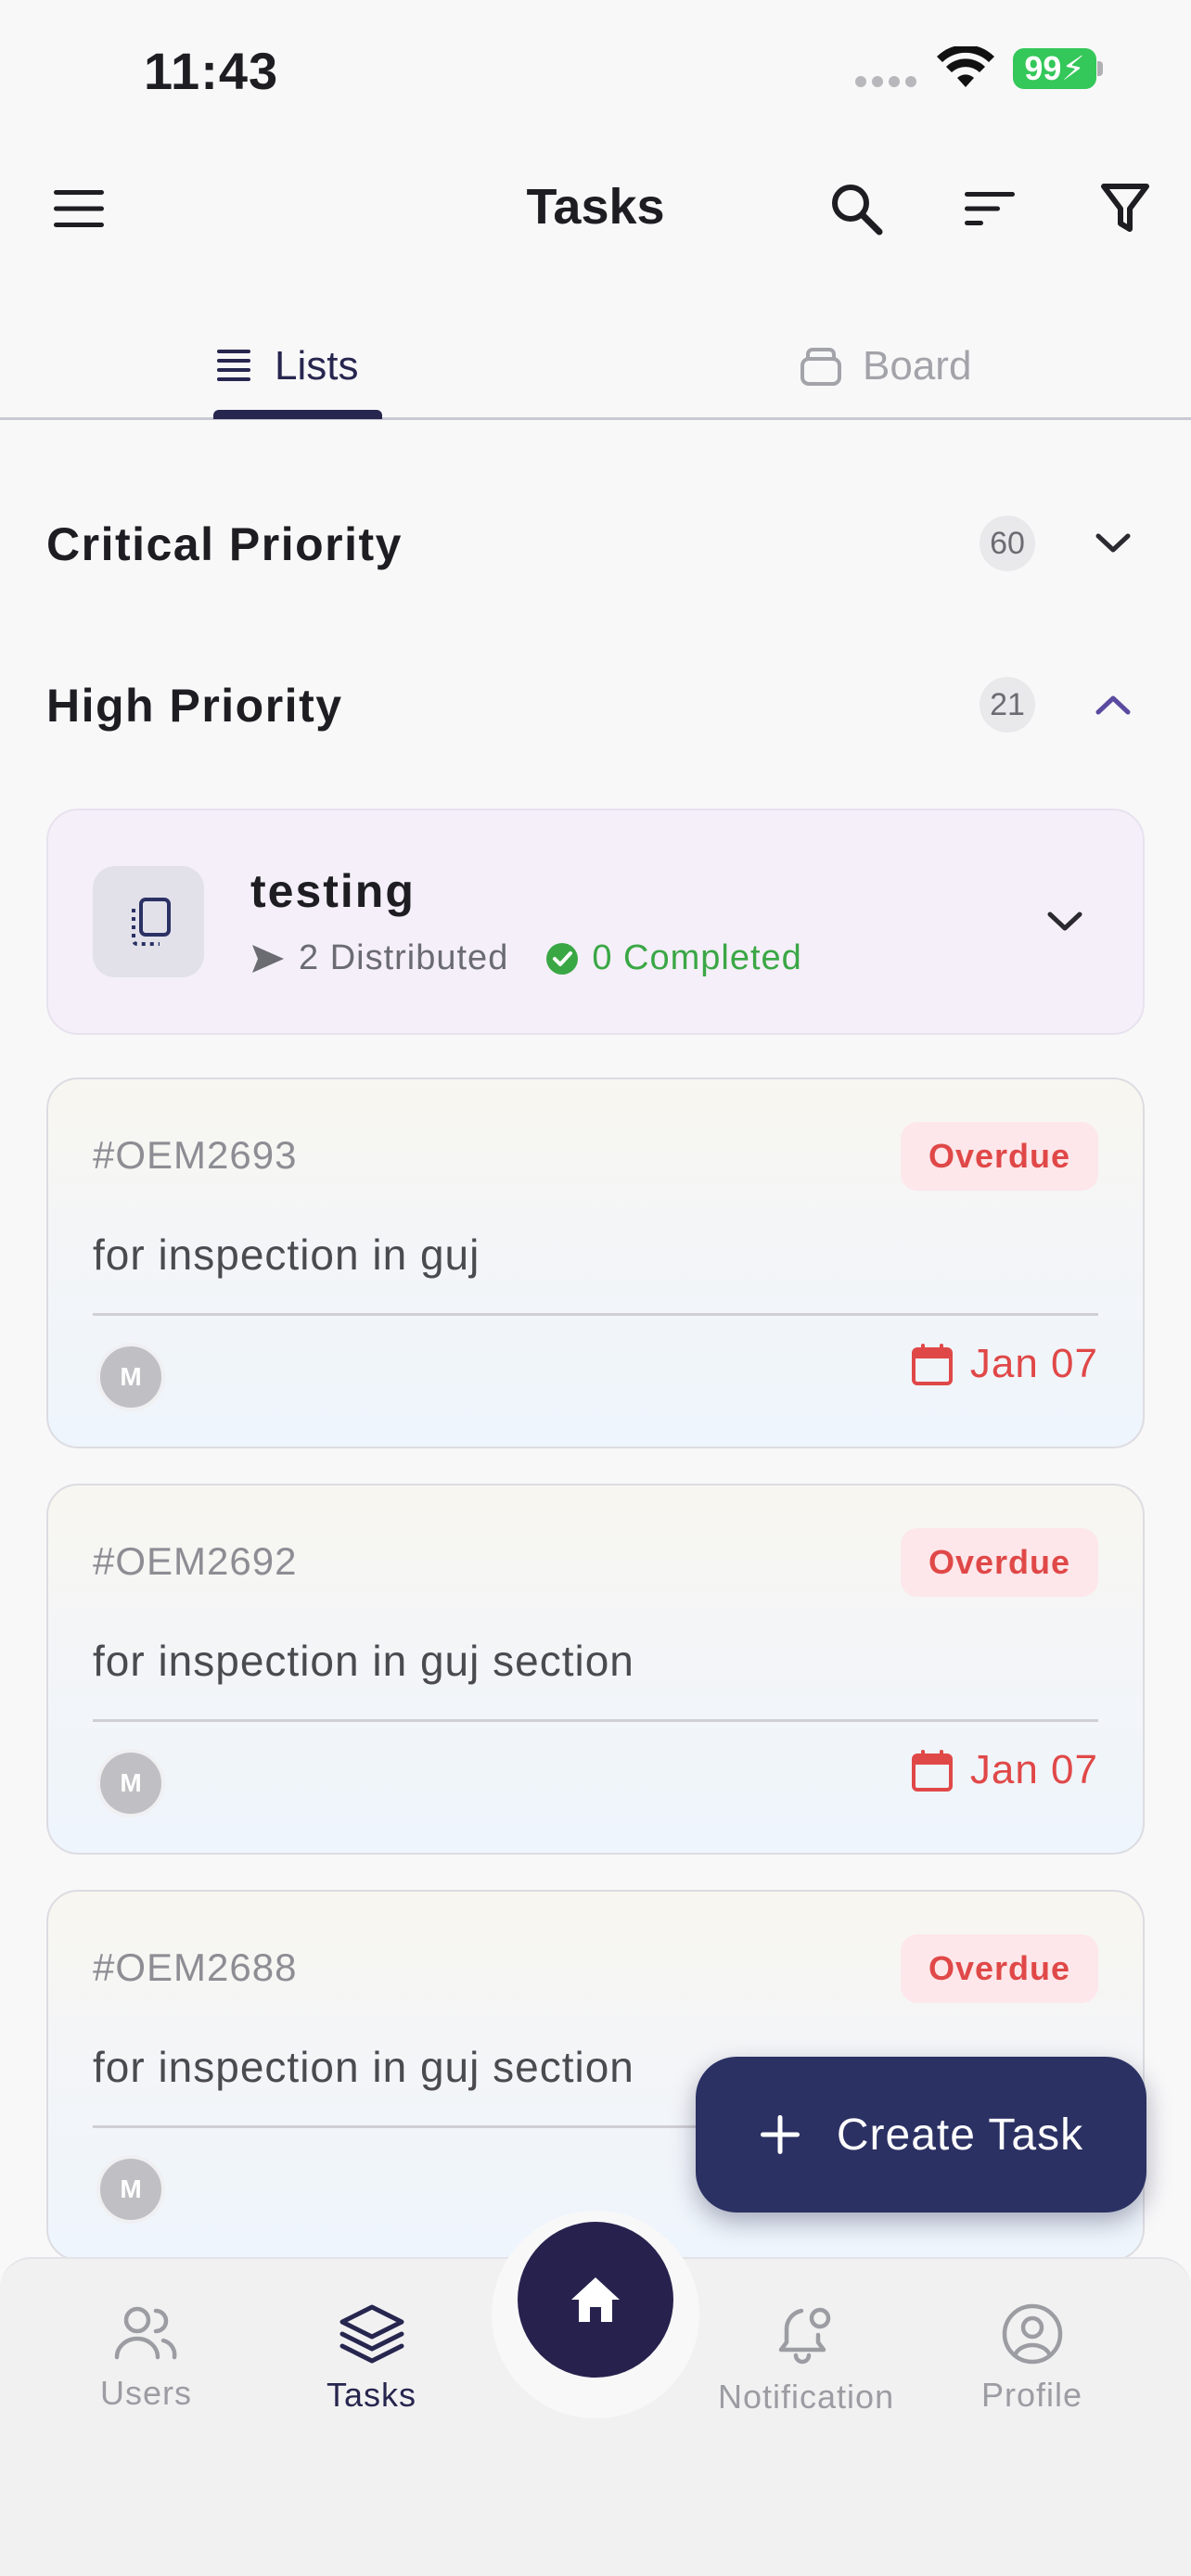 Image resolution: width=1191 pixels, height=2576 pixels. Describe the element at coordinates (960, 2135) in the screenshot. I see `create-task-label: Create Task` at that location.